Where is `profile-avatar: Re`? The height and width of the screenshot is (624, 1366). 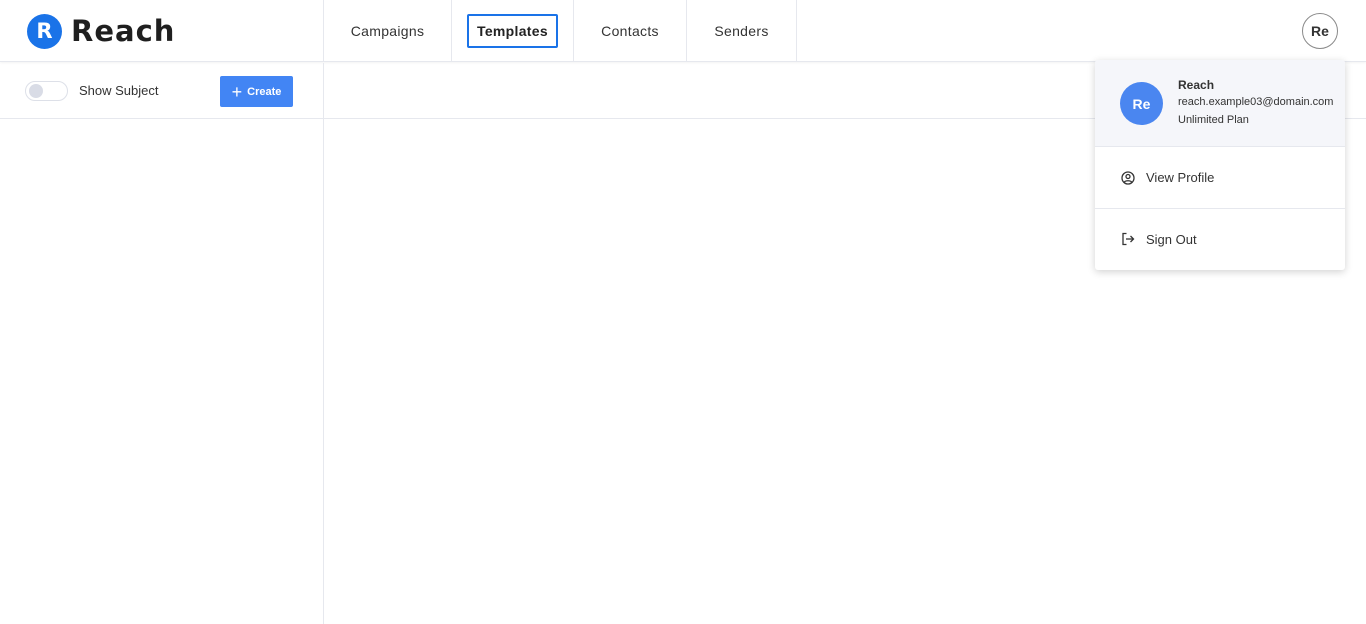
profile-avatar: Re is located at coordinates (1141, 103).